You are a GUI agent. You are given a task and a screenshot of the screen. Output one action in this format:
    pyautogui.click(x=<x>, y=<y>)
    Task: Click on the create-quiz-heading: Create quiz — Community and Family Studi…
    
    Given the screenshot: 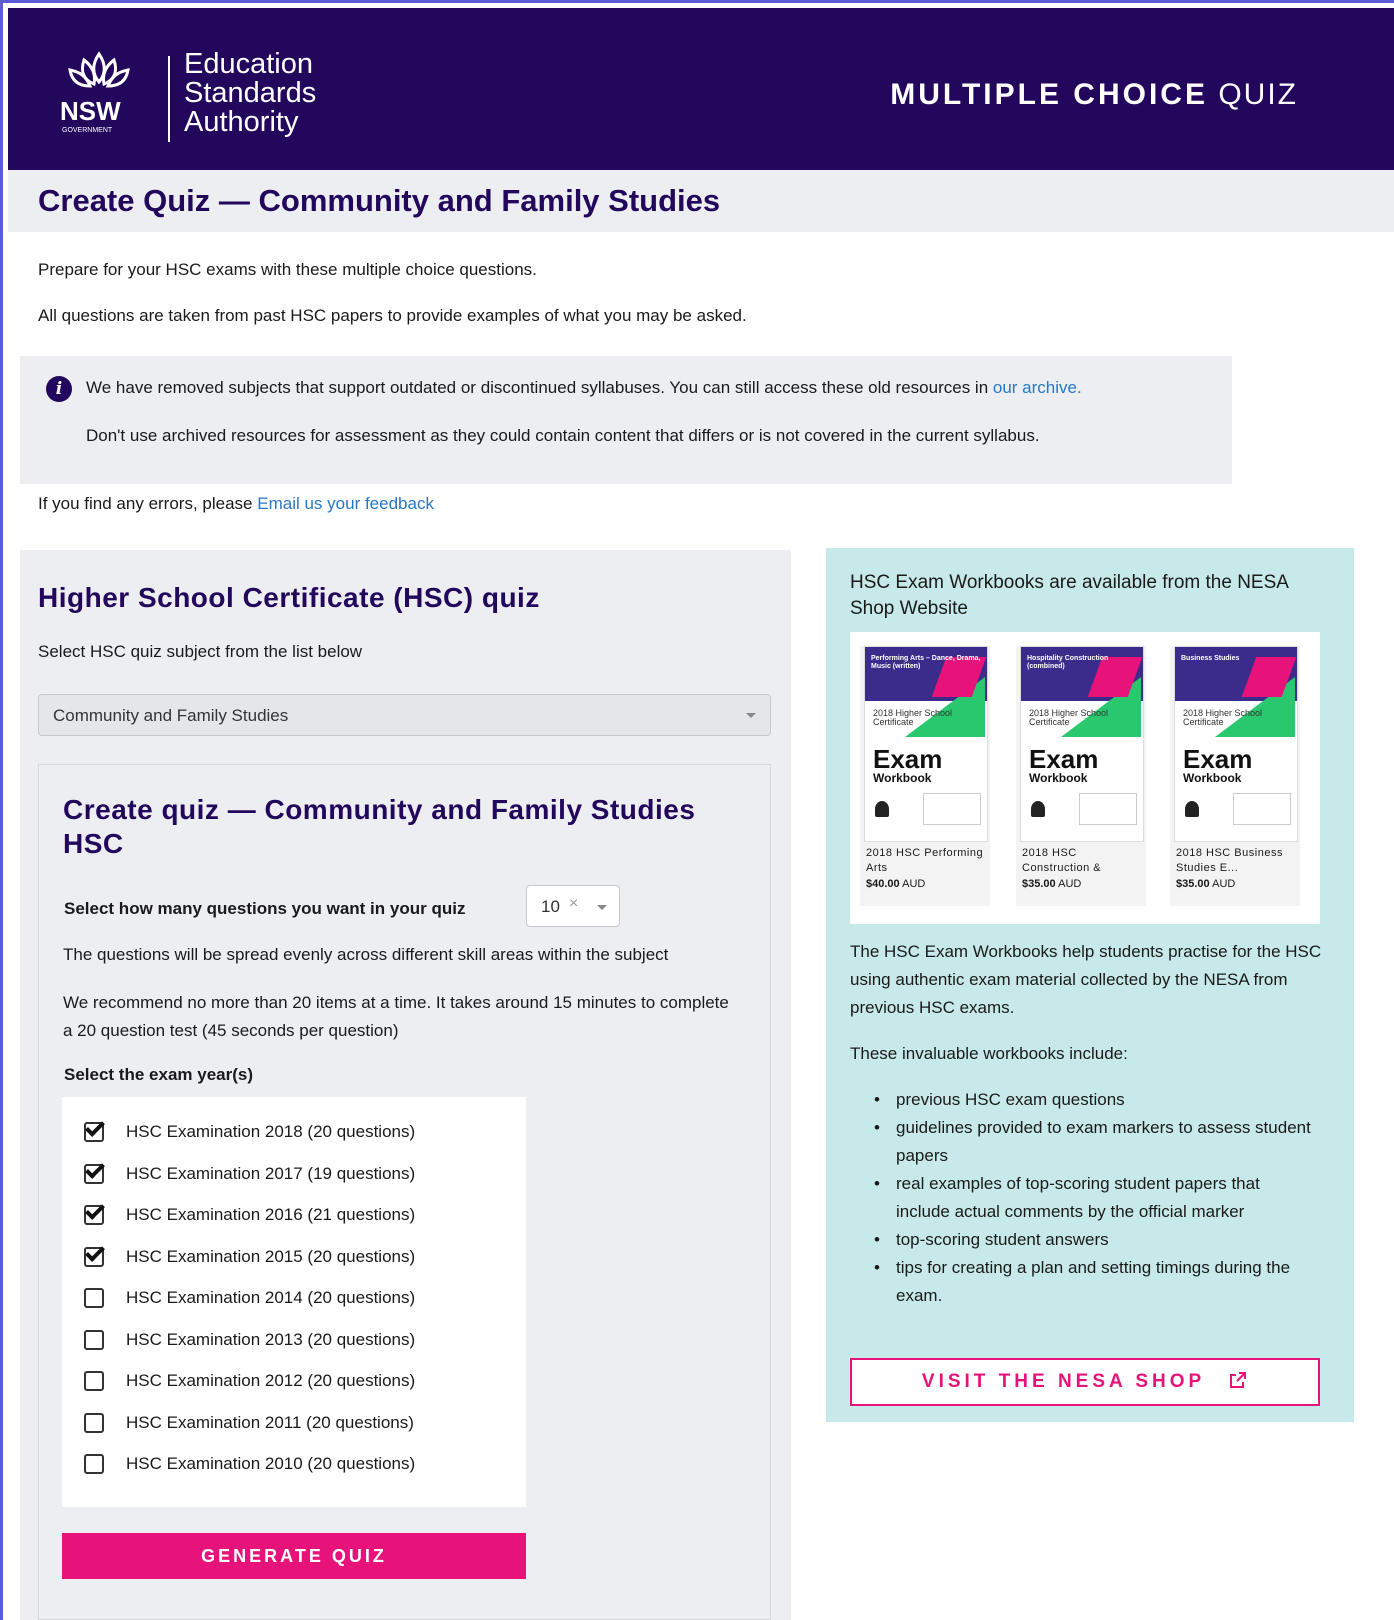 What is the action you would take?
    pyautogui.click(x=379, y=826)
    